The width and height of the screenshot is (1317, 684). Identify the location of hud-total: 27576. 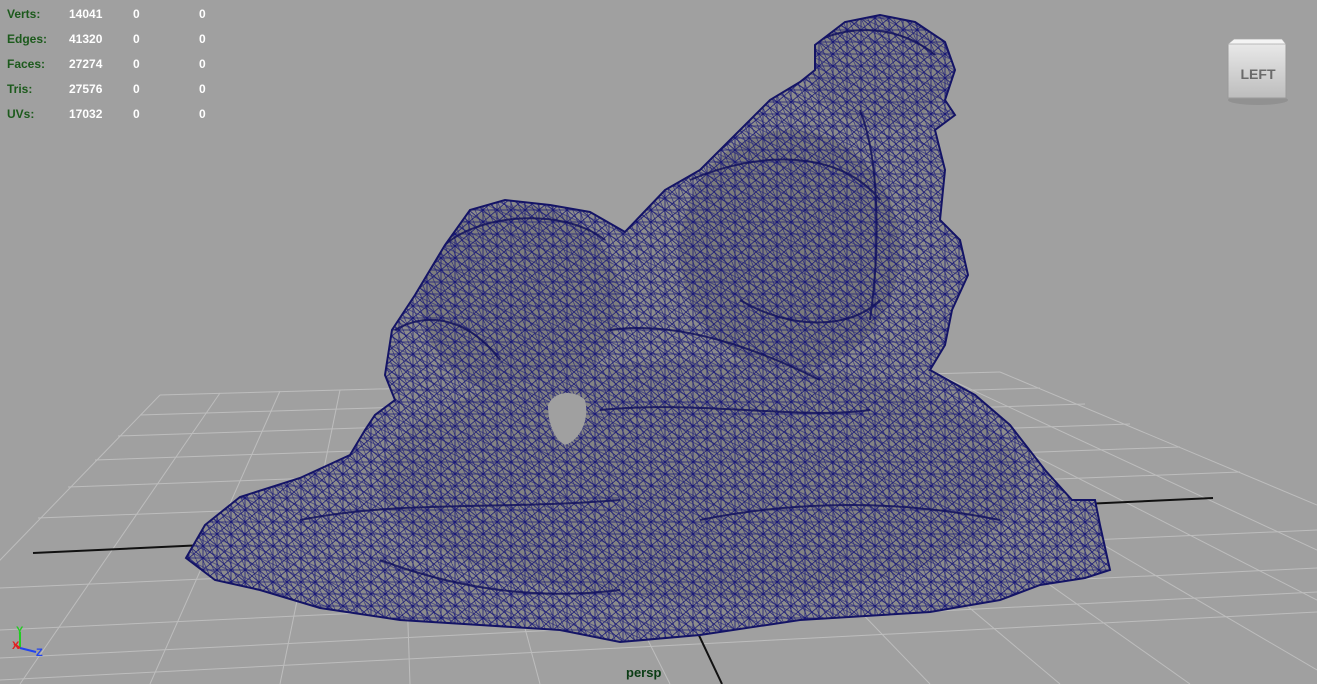
(86, 89).